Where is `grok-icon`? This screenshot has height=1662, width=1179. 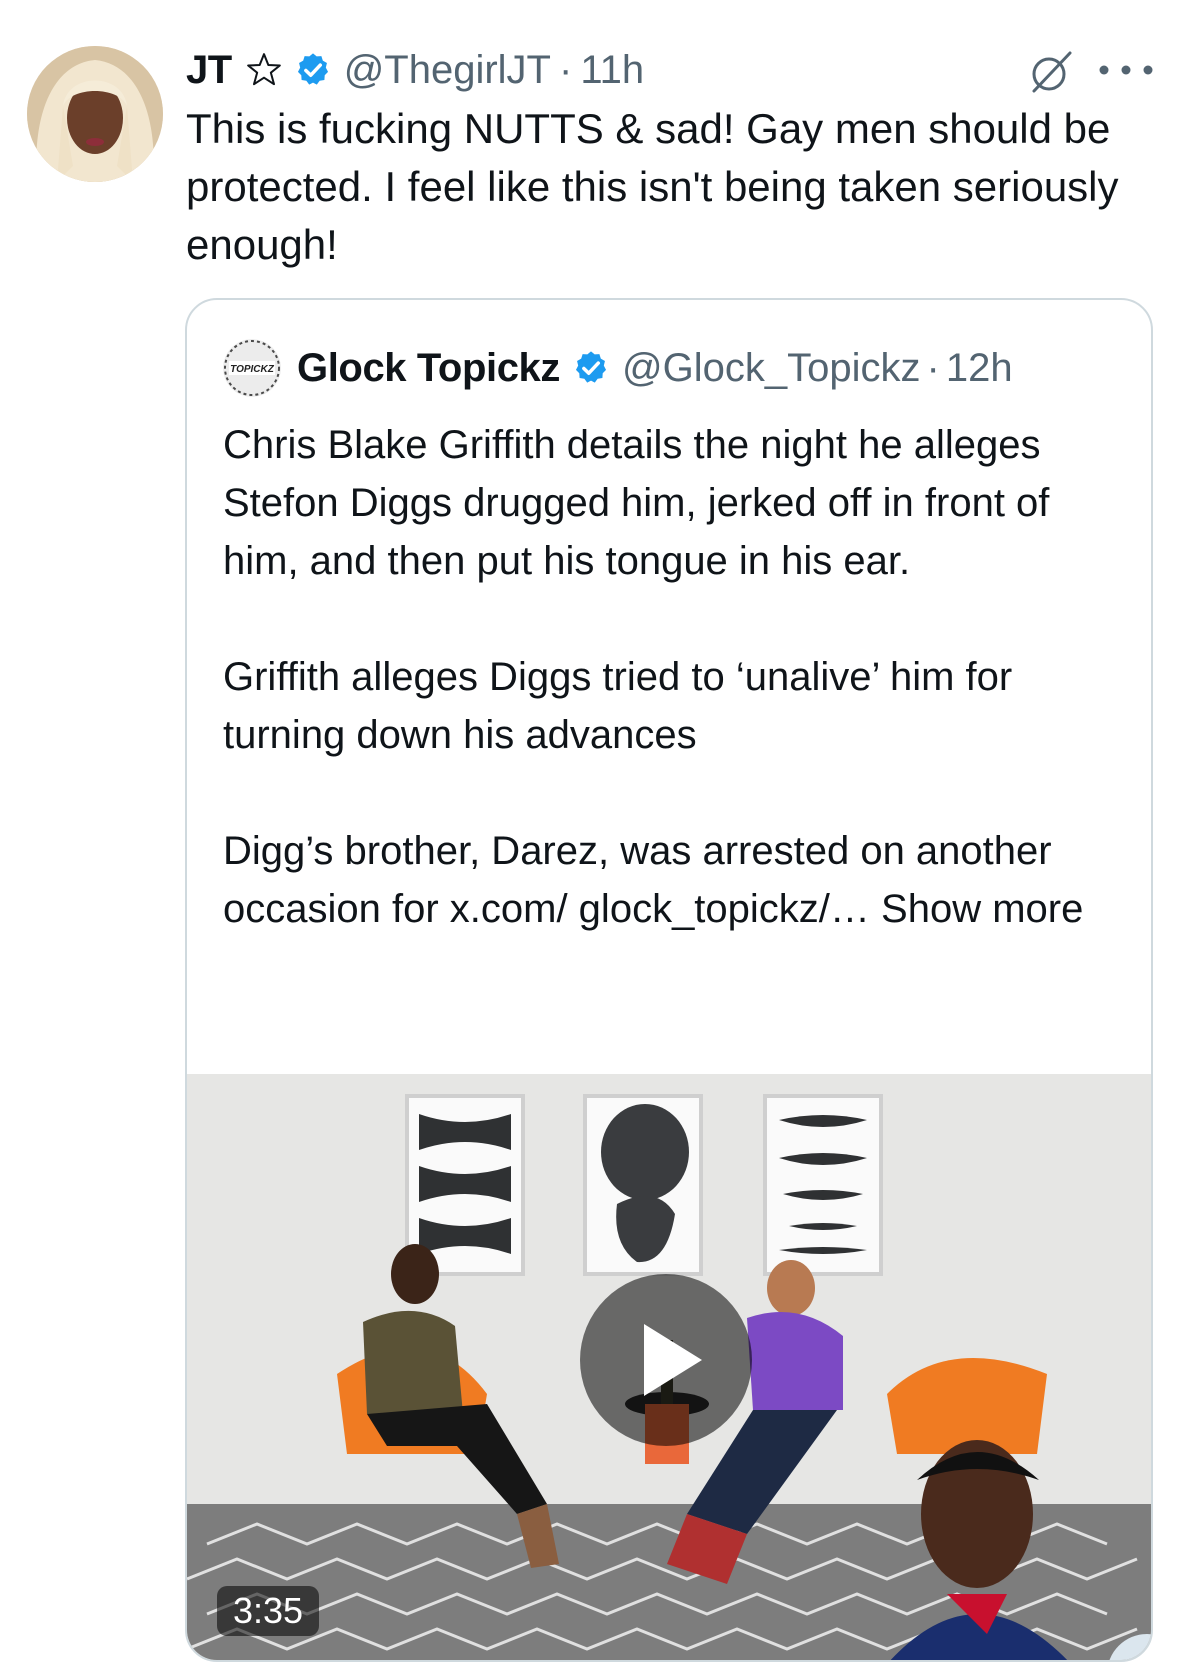
grok-icon is located at coordinates (1051, 72).